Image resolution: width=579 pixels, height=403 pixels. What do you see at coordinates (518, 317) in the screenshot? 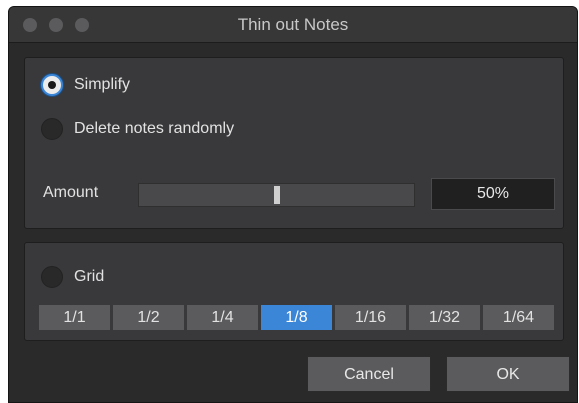
I see `grid-option-button: 1/64` at bounding box center [518, 317].